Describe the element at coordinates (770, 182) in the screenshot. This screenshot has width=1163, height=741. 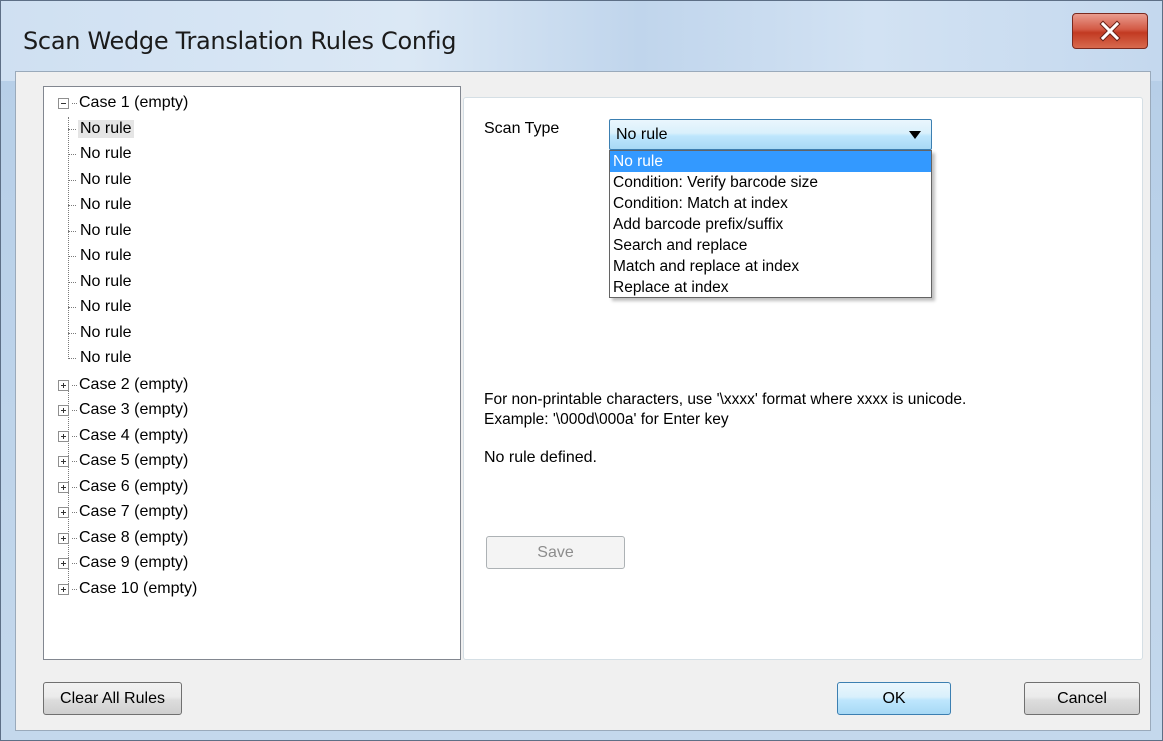
I see `option-verify-barcode-size: Condition: Verify barcode size` at that location.